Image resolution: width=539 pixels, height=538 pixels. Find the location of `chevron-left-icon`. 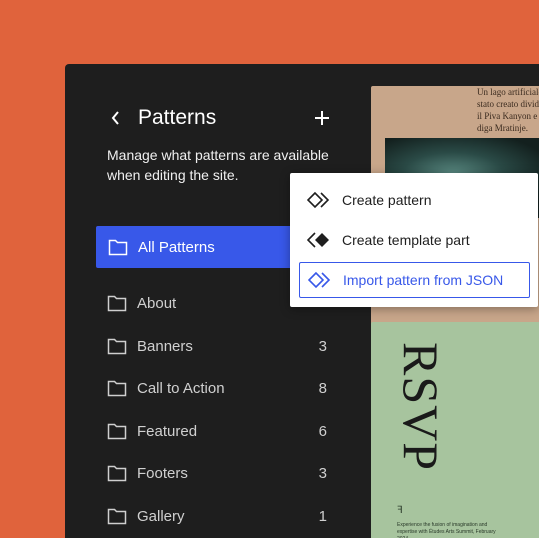

chevron-left-icon is located at coordinates (115, 118).